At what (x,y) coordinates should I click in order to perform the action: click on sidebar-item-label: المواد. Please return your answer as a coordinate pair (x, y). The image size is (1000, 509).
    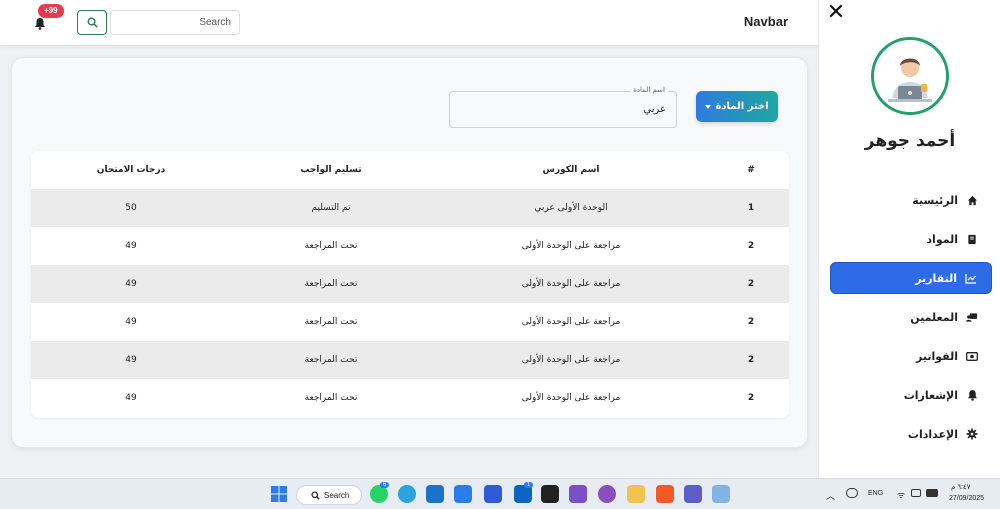
    Looking at the image, I should click on (942, 239).